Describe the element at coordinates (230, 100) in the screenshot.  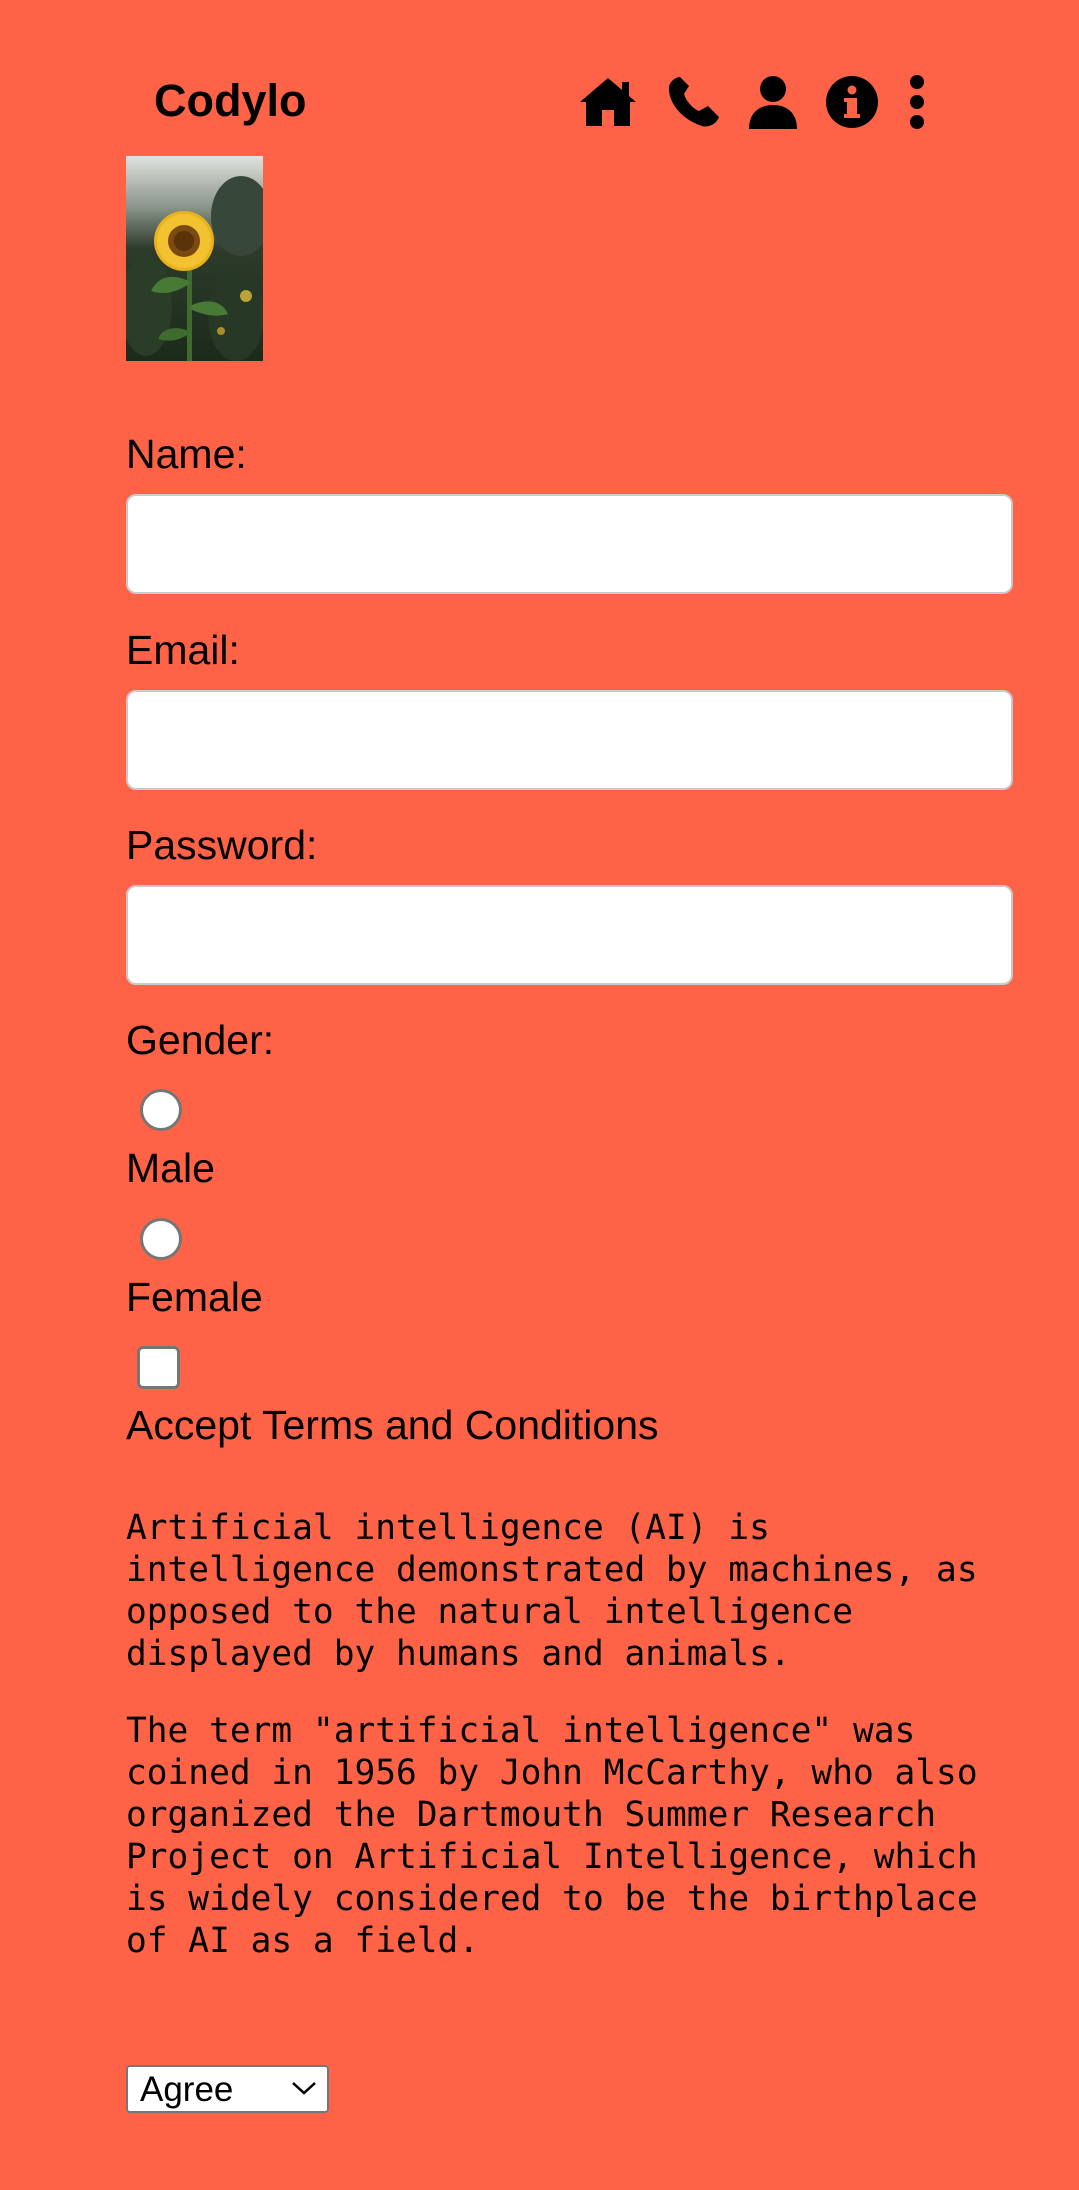
I see `brand-title: Codylo` at that location.